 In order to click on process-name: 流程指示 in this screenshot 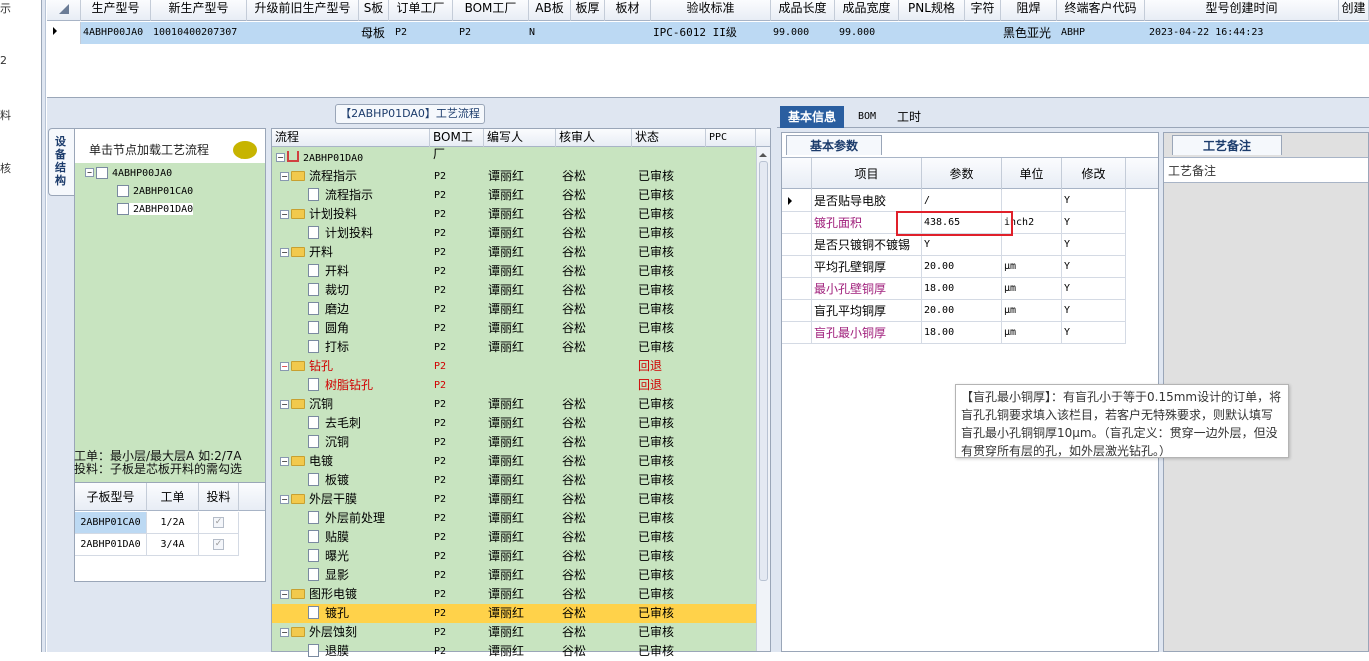, I will do `click(340, 195)`.